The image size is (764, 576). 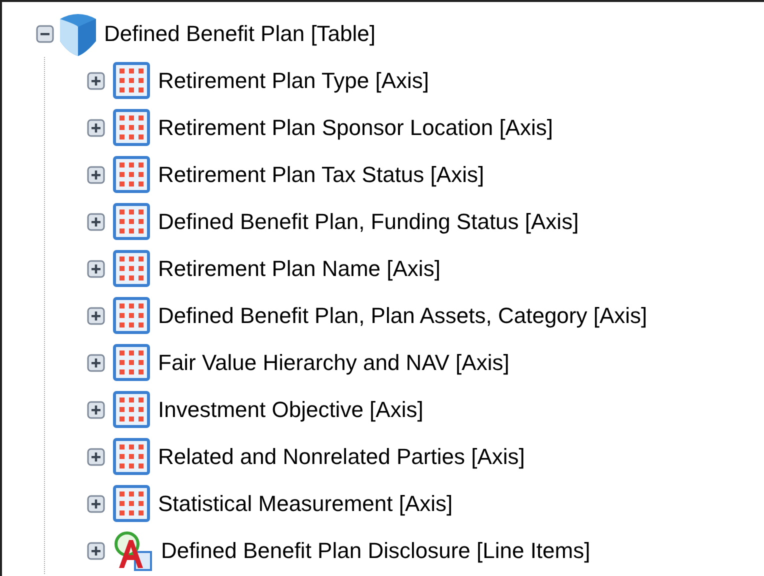 I want to click on tree-node-label: Retirement Plan Sponsor Location [Axis], so click(x=355, y=127).